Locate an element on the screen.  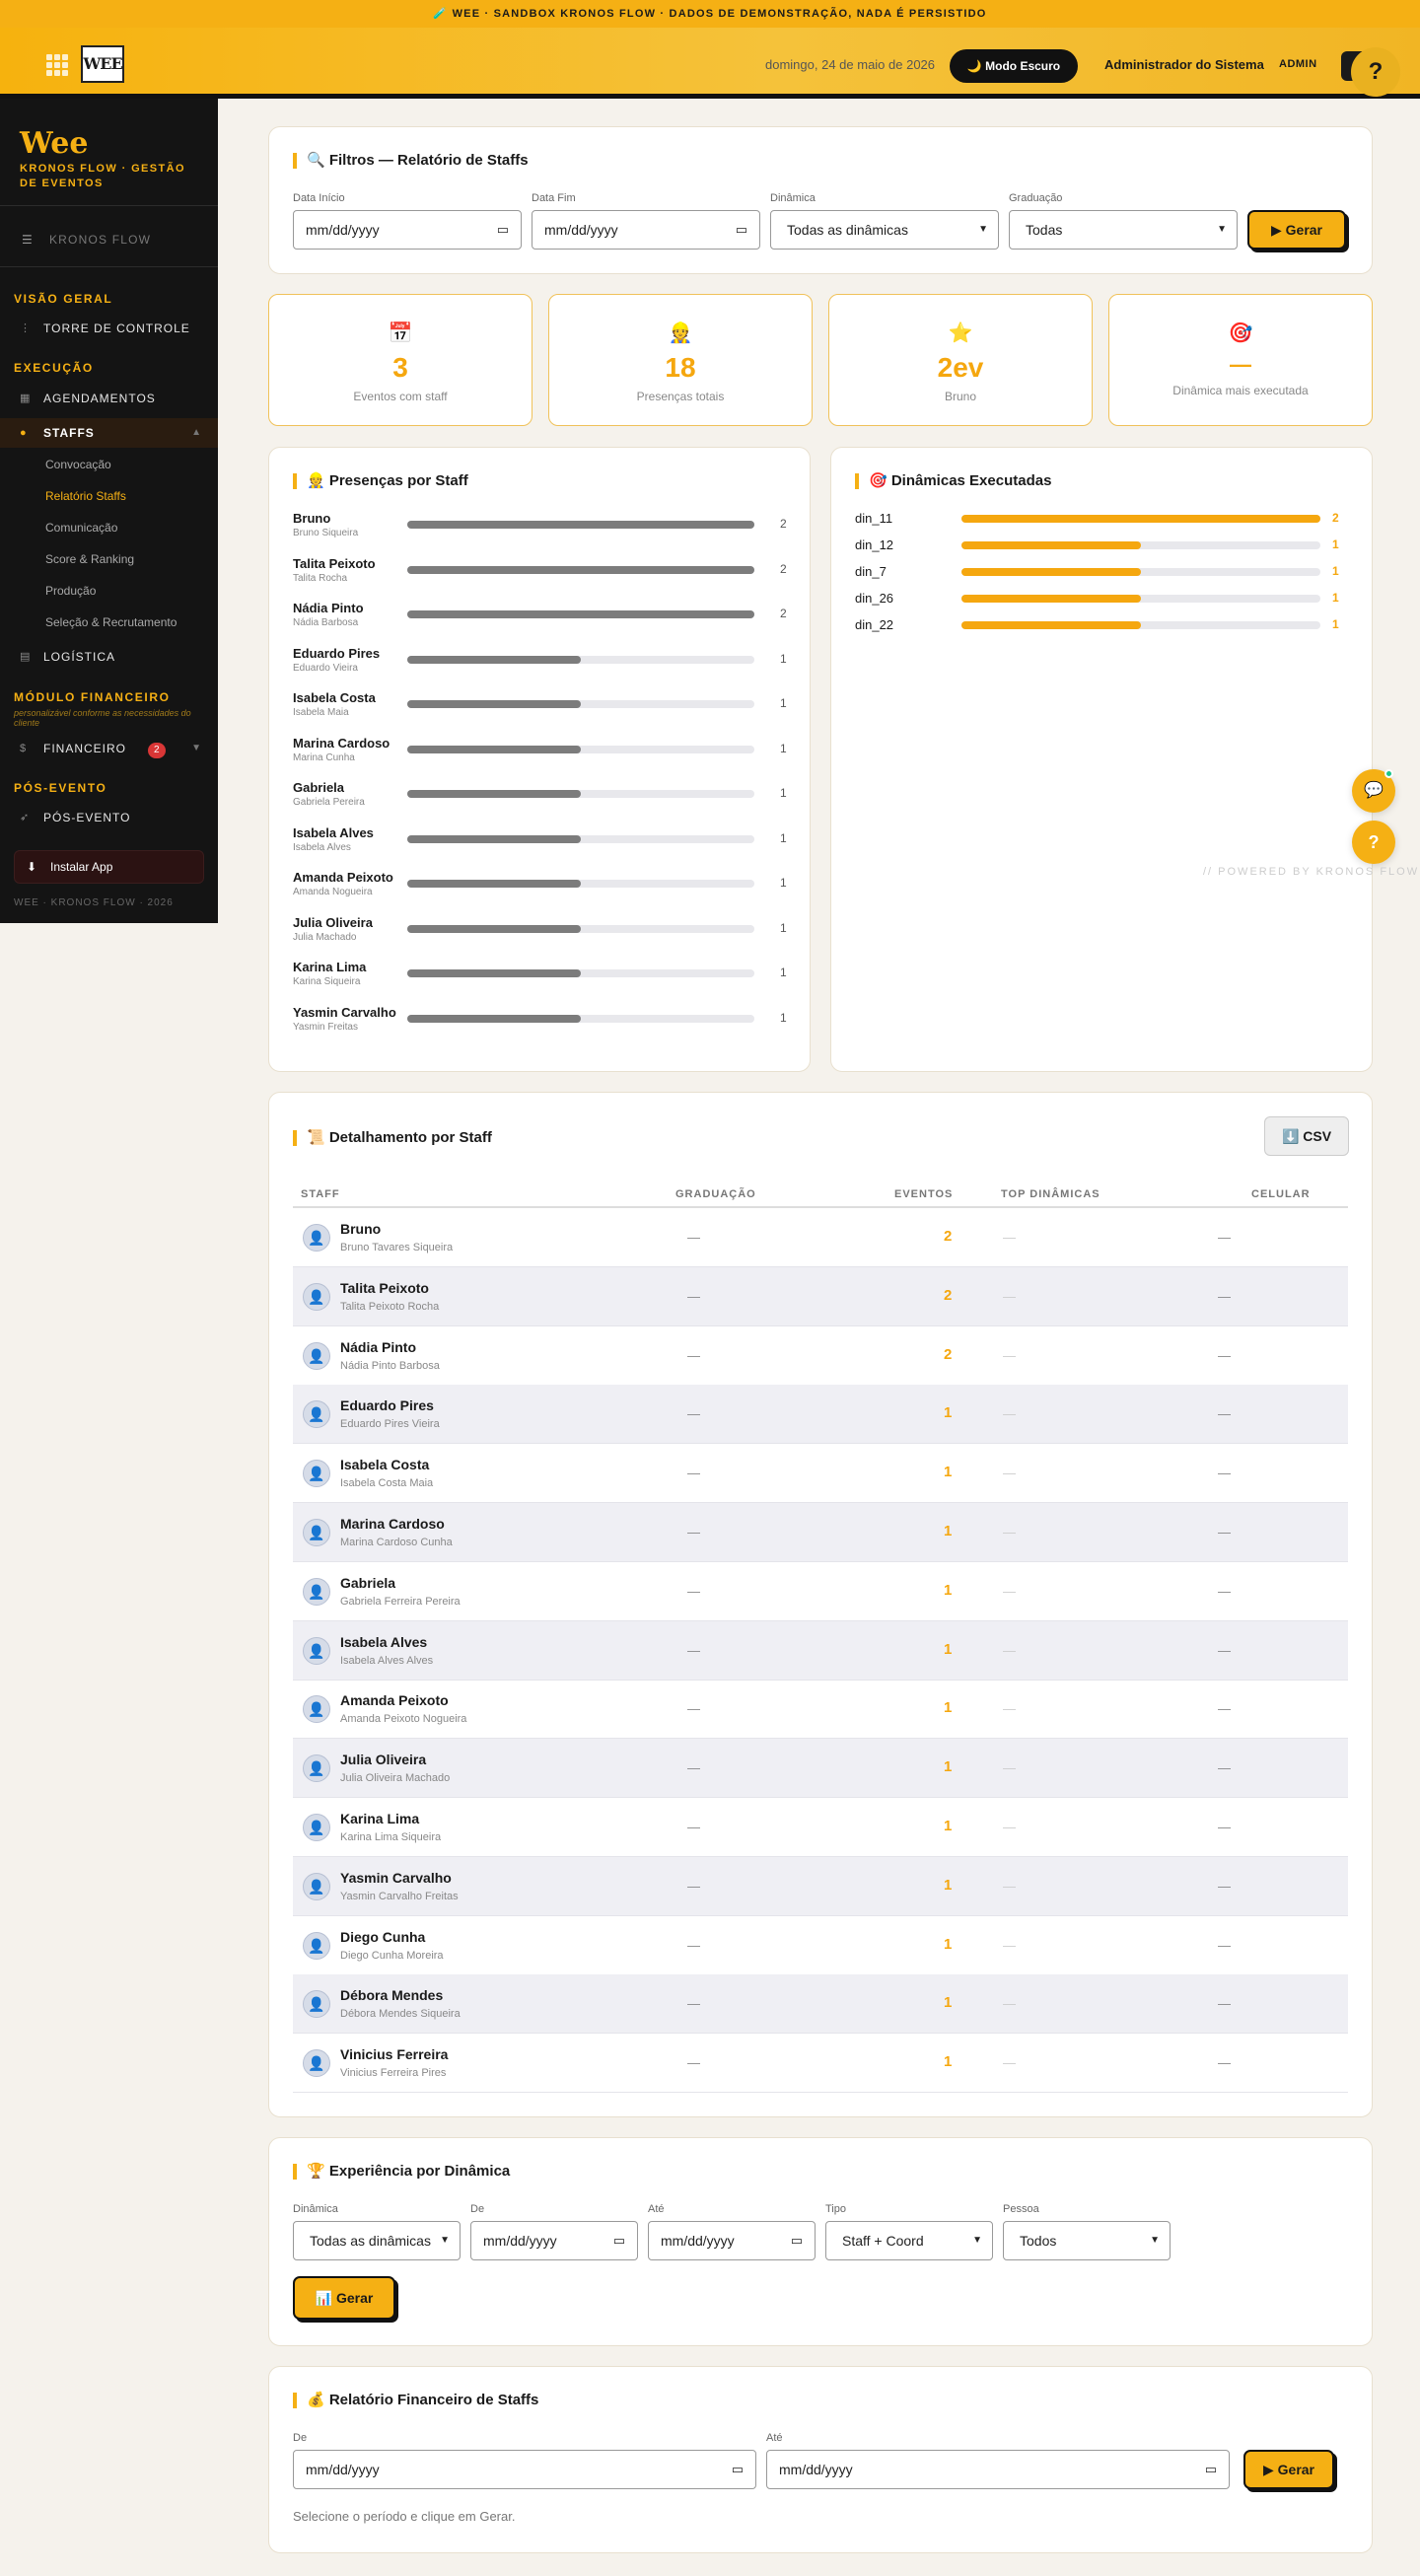
sidebar-brand: Wee is located at coordinates (54, 143).